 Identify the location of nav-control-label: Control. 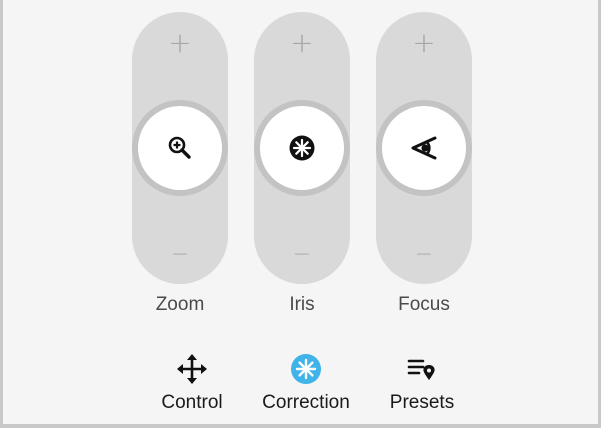
(192, 402).